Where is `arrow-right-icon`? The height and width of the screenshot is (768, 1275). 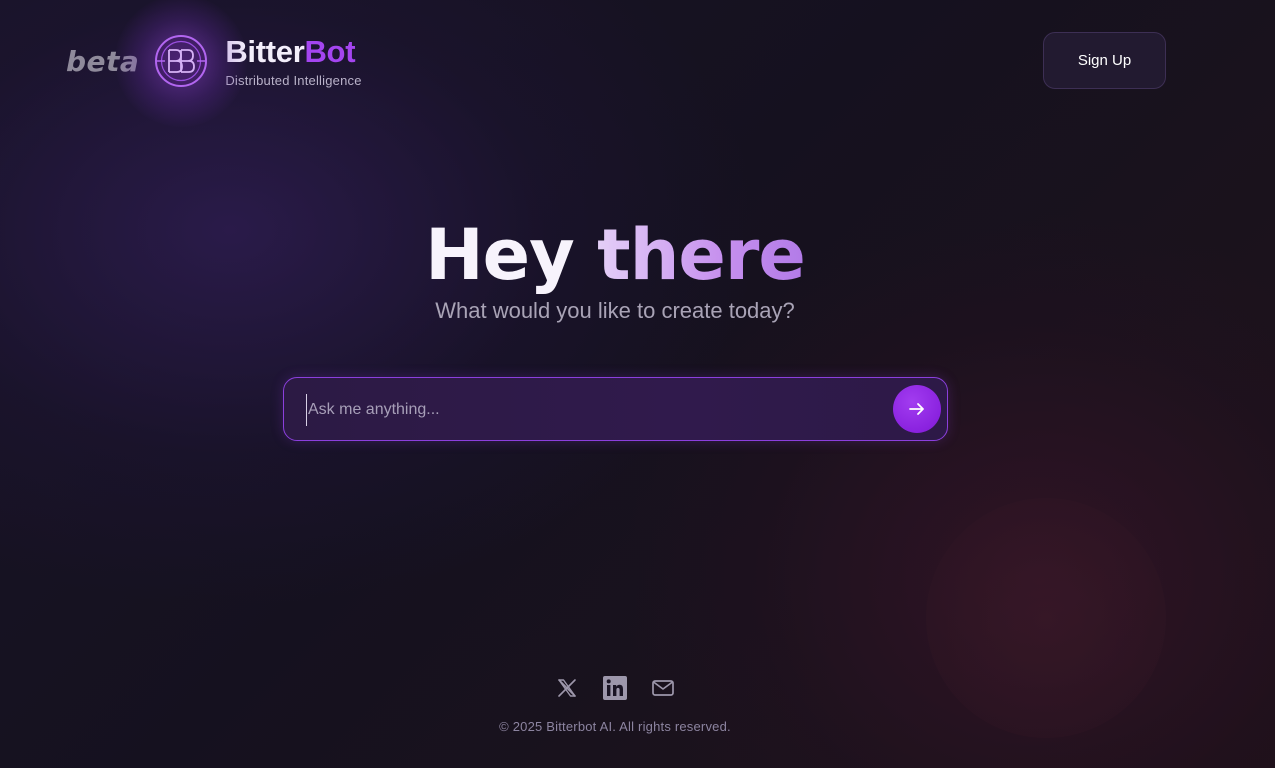 arrow-right-icon is located at coordinates (916, 409).